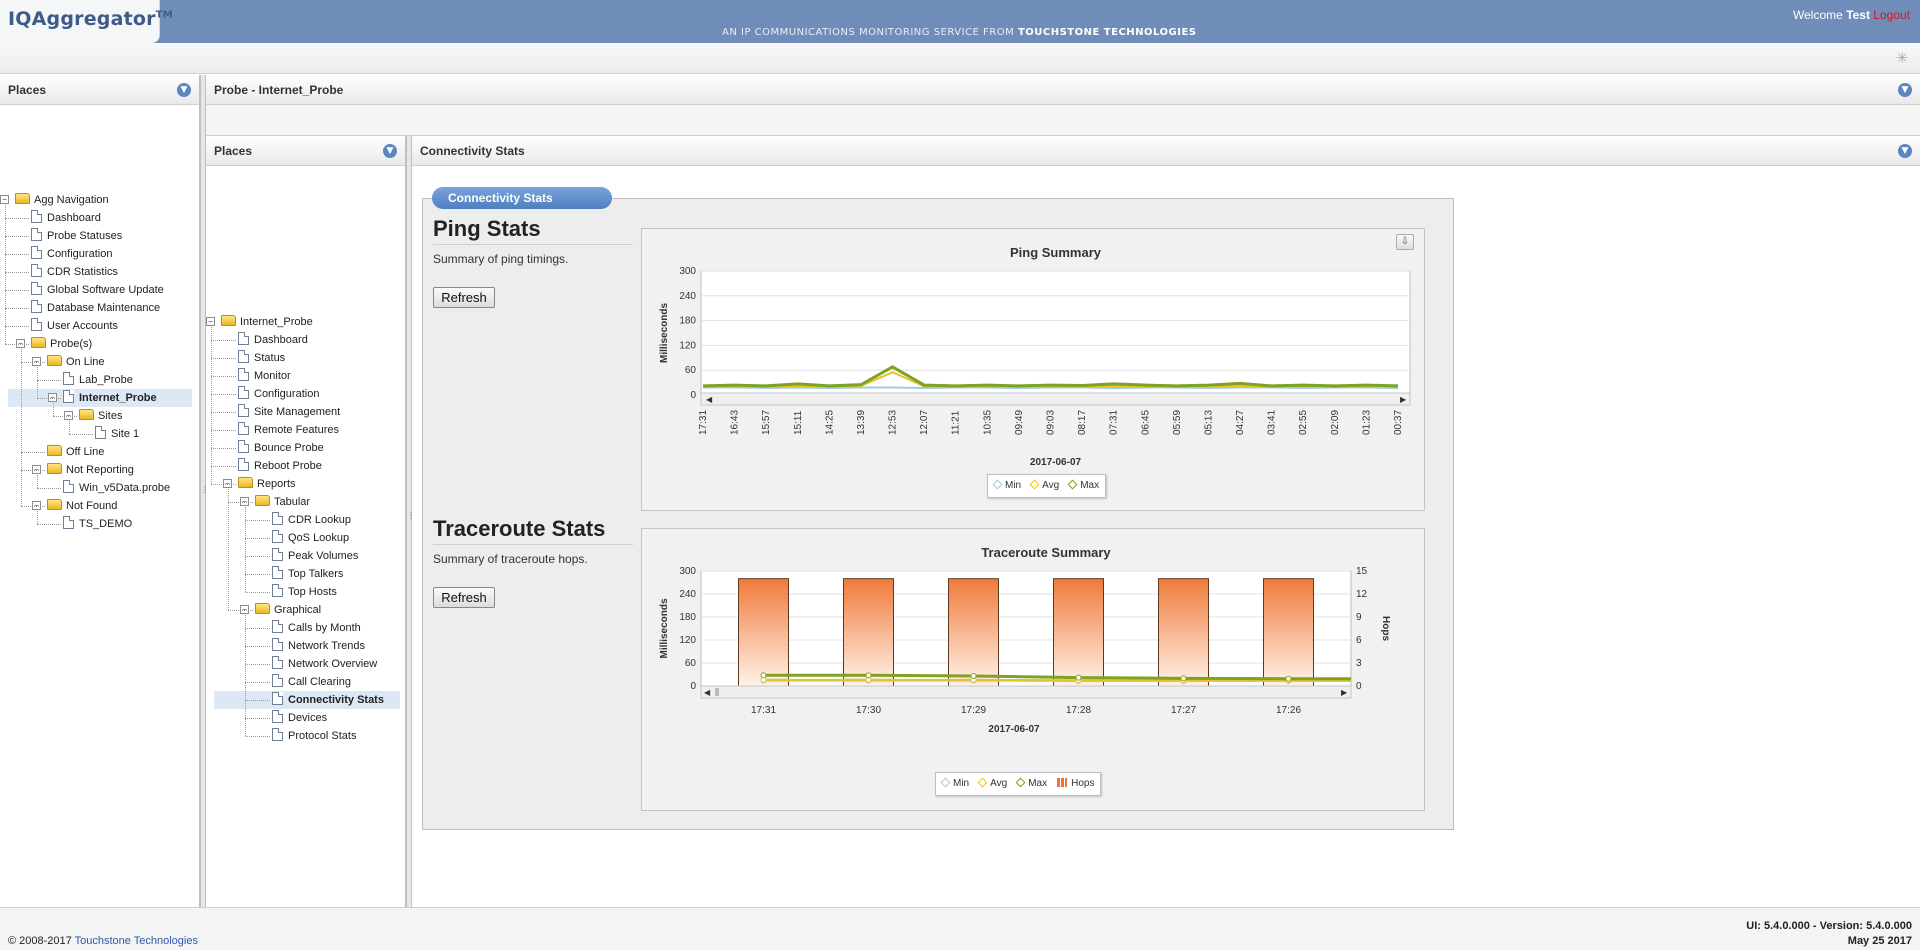 This screenshot has height=950, width=1920. What do you see at coordinates (91, 470) in the screenshot?
I see `tree-item: Not Reporting` at bounding box center [91, 470].